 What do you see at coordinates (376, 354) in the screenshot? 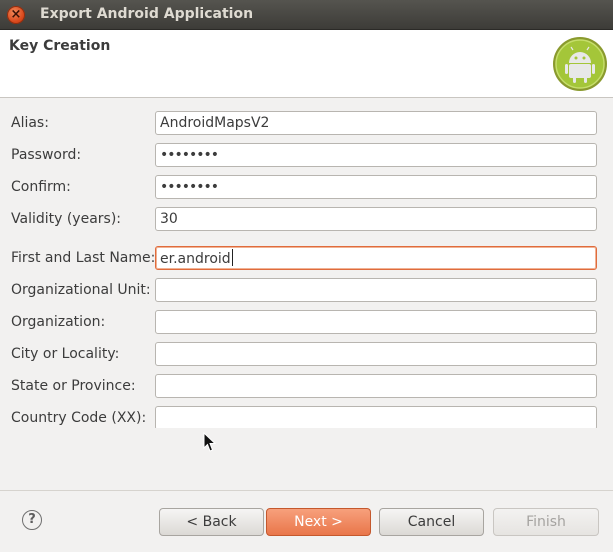
I see `city-field` at bounding box center [376, 354].